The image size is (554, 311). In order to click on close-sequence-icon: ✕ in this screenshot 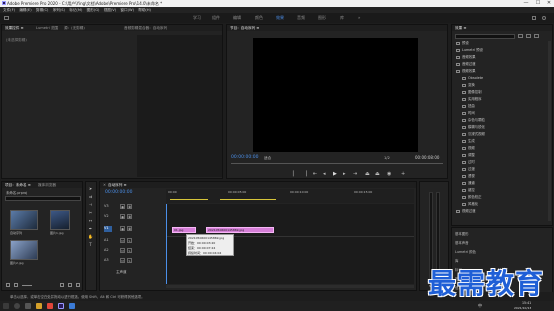, I will do `click(104, 185)`.